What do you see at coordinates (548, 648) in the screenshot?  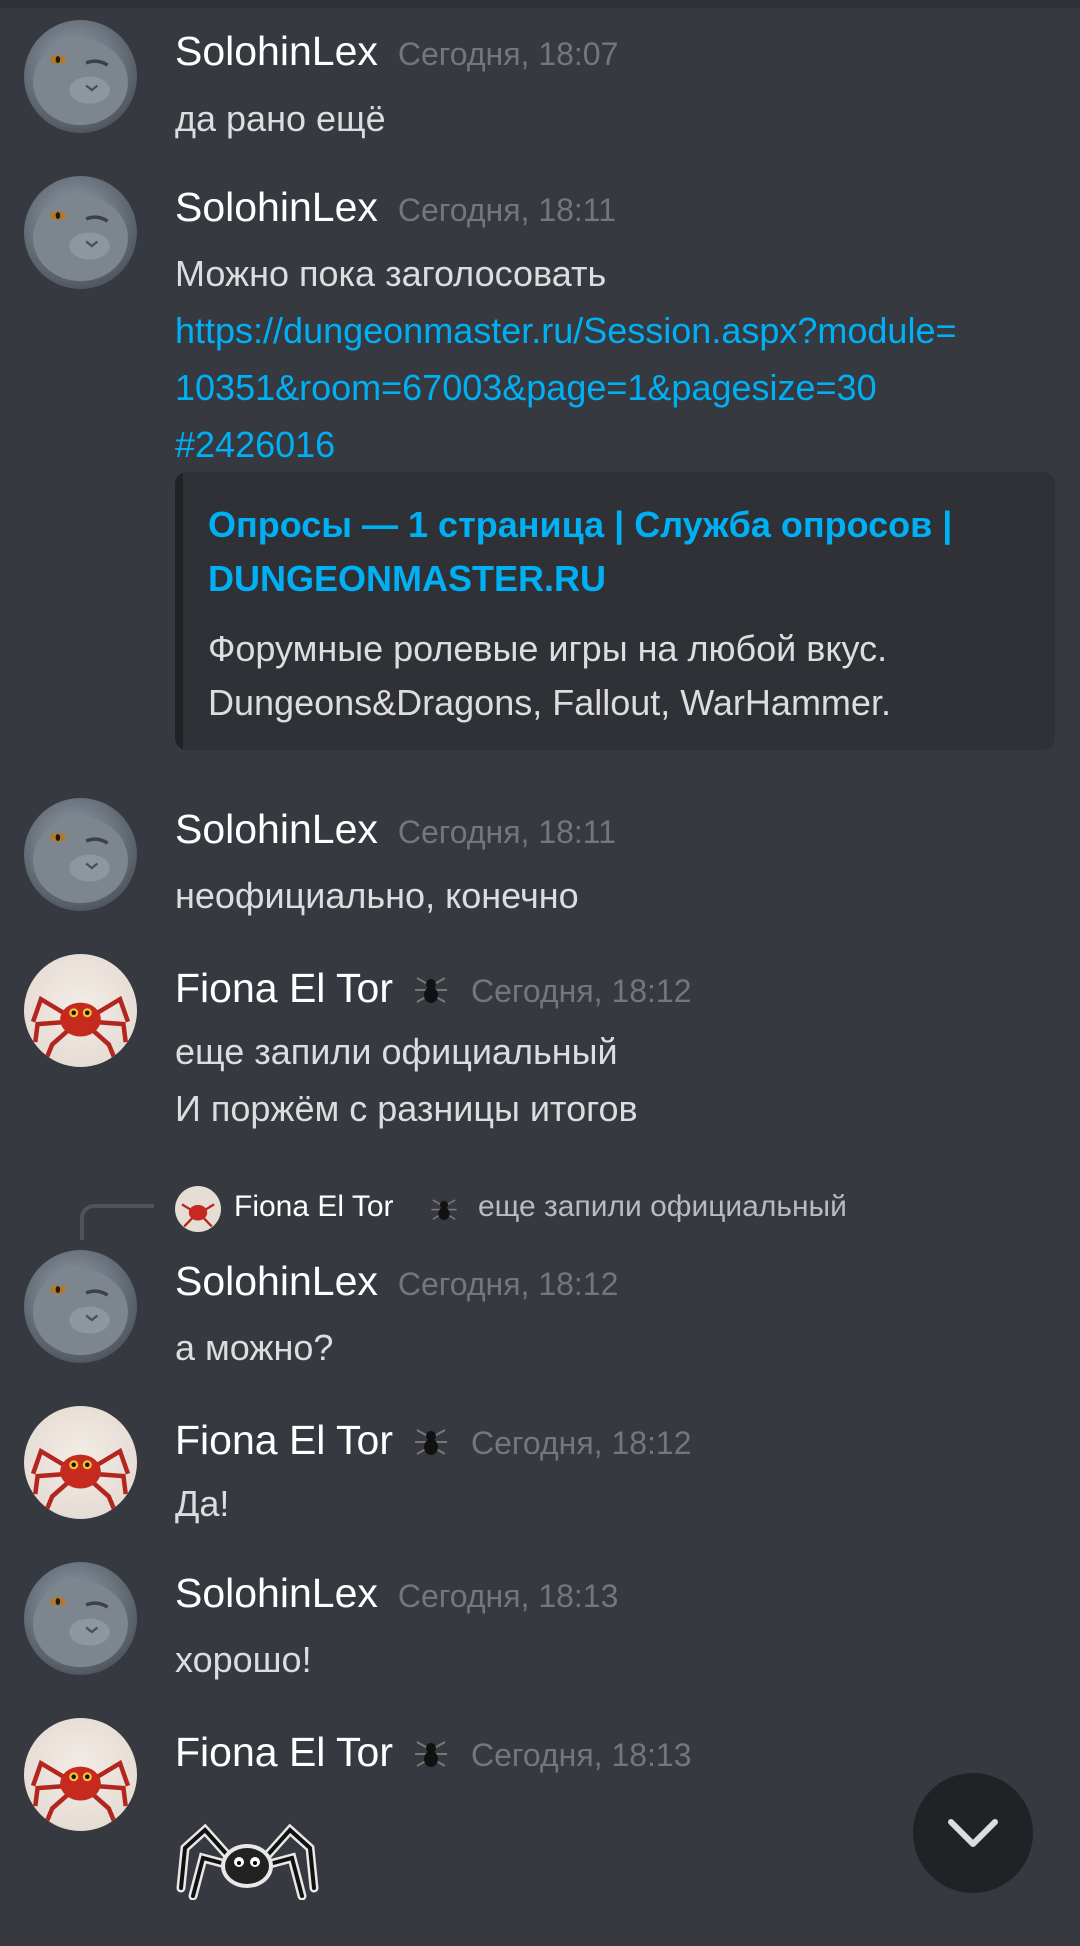 I see `embed-description-line: Форумные ролевые игры на любой вкус.` at bounding box center [548, 648].